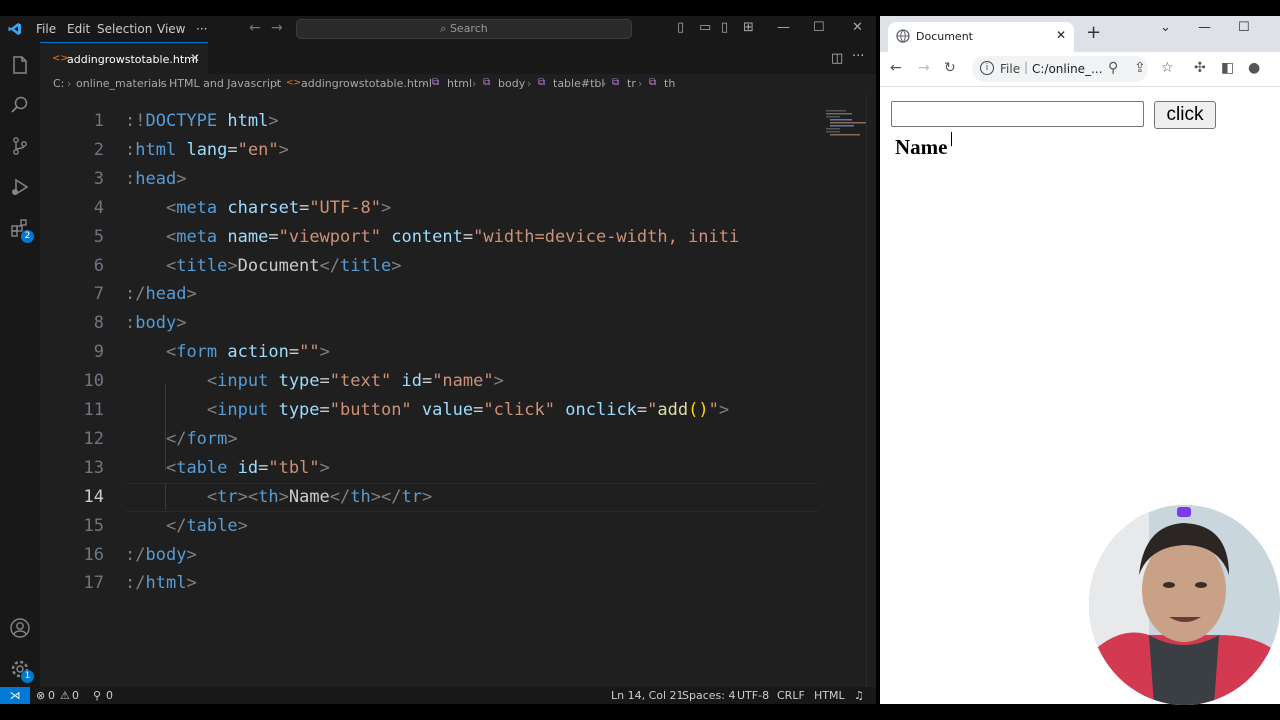  I want to click on menu-edit: Edit, so click(78, 29).